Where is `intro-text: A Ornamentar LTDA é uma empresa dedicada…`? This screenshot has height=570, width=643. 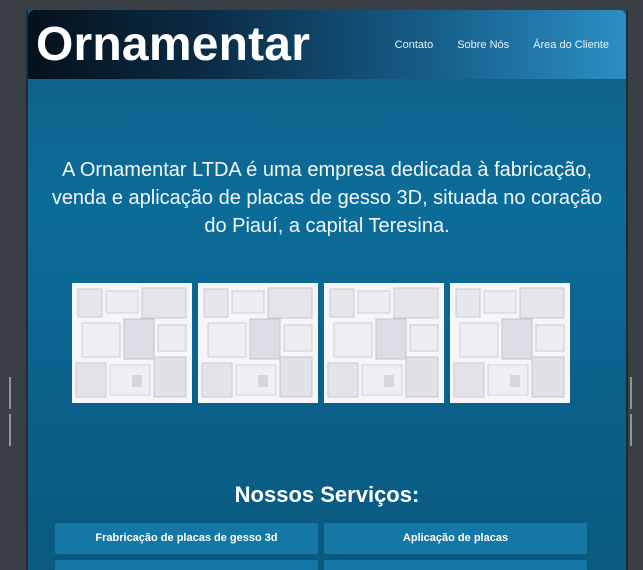
intro-text: A Ornamentar LTDA é uma empresa dedicada… is located at coordinates (327, 198).